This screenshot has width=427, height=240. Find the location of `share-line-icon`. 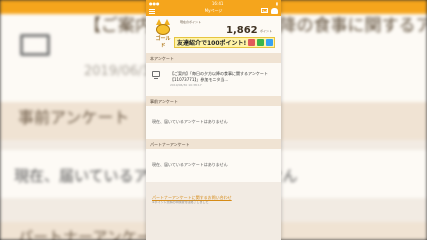

share-line-icon is located at coordinates (261, 42).